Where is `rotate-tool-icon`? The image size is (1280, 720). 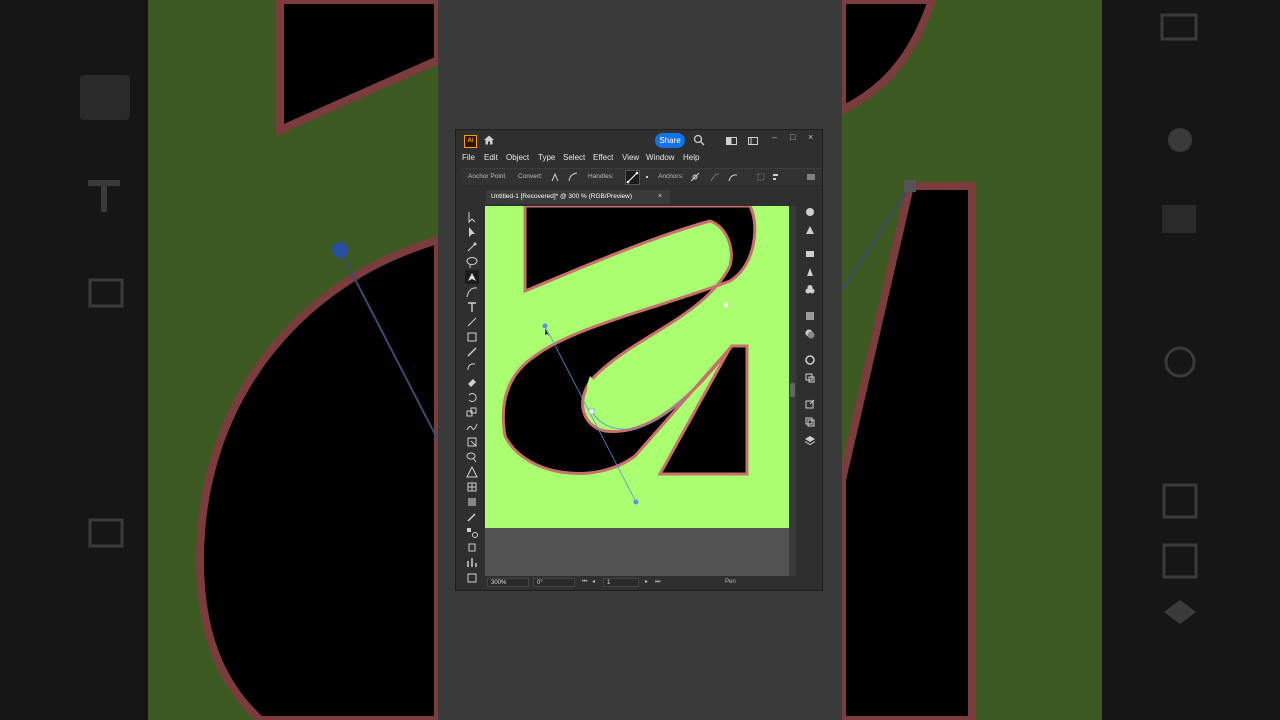 rotate-tool-icon is located at coordinates (472, 397).